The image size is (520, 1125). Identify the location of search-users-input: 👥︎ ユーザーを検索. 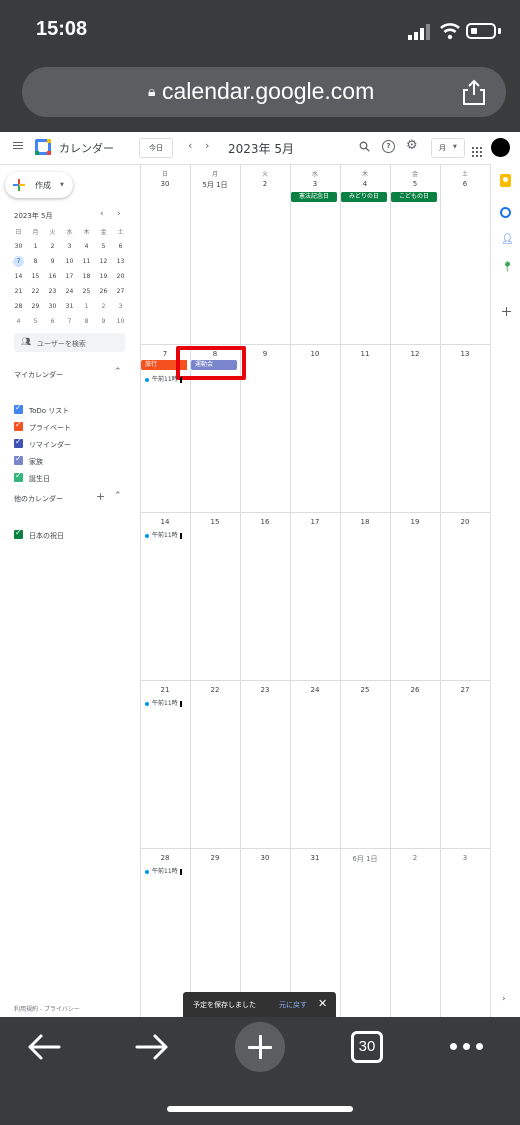
(69, 342).